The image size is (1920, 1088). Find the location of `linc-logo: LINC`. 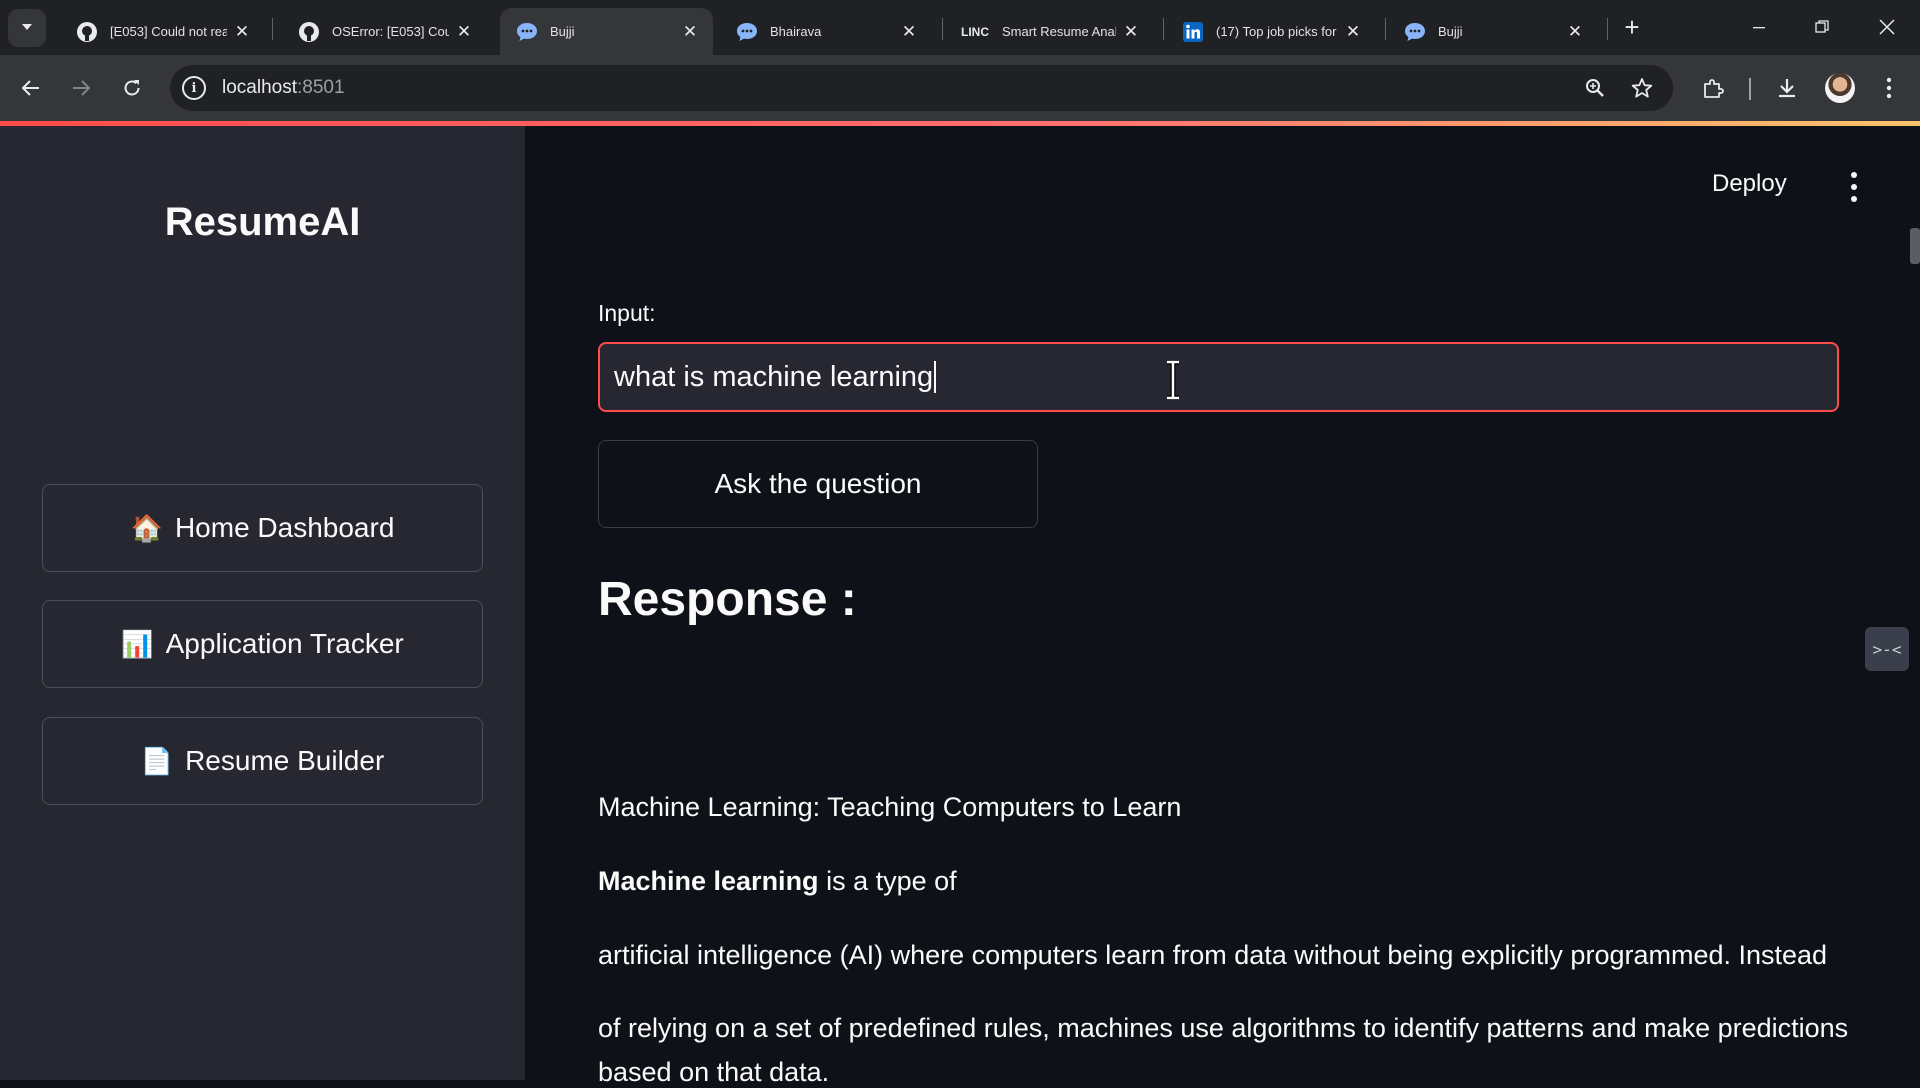

linc-logo: LINC is located at coordinates (975, 31).